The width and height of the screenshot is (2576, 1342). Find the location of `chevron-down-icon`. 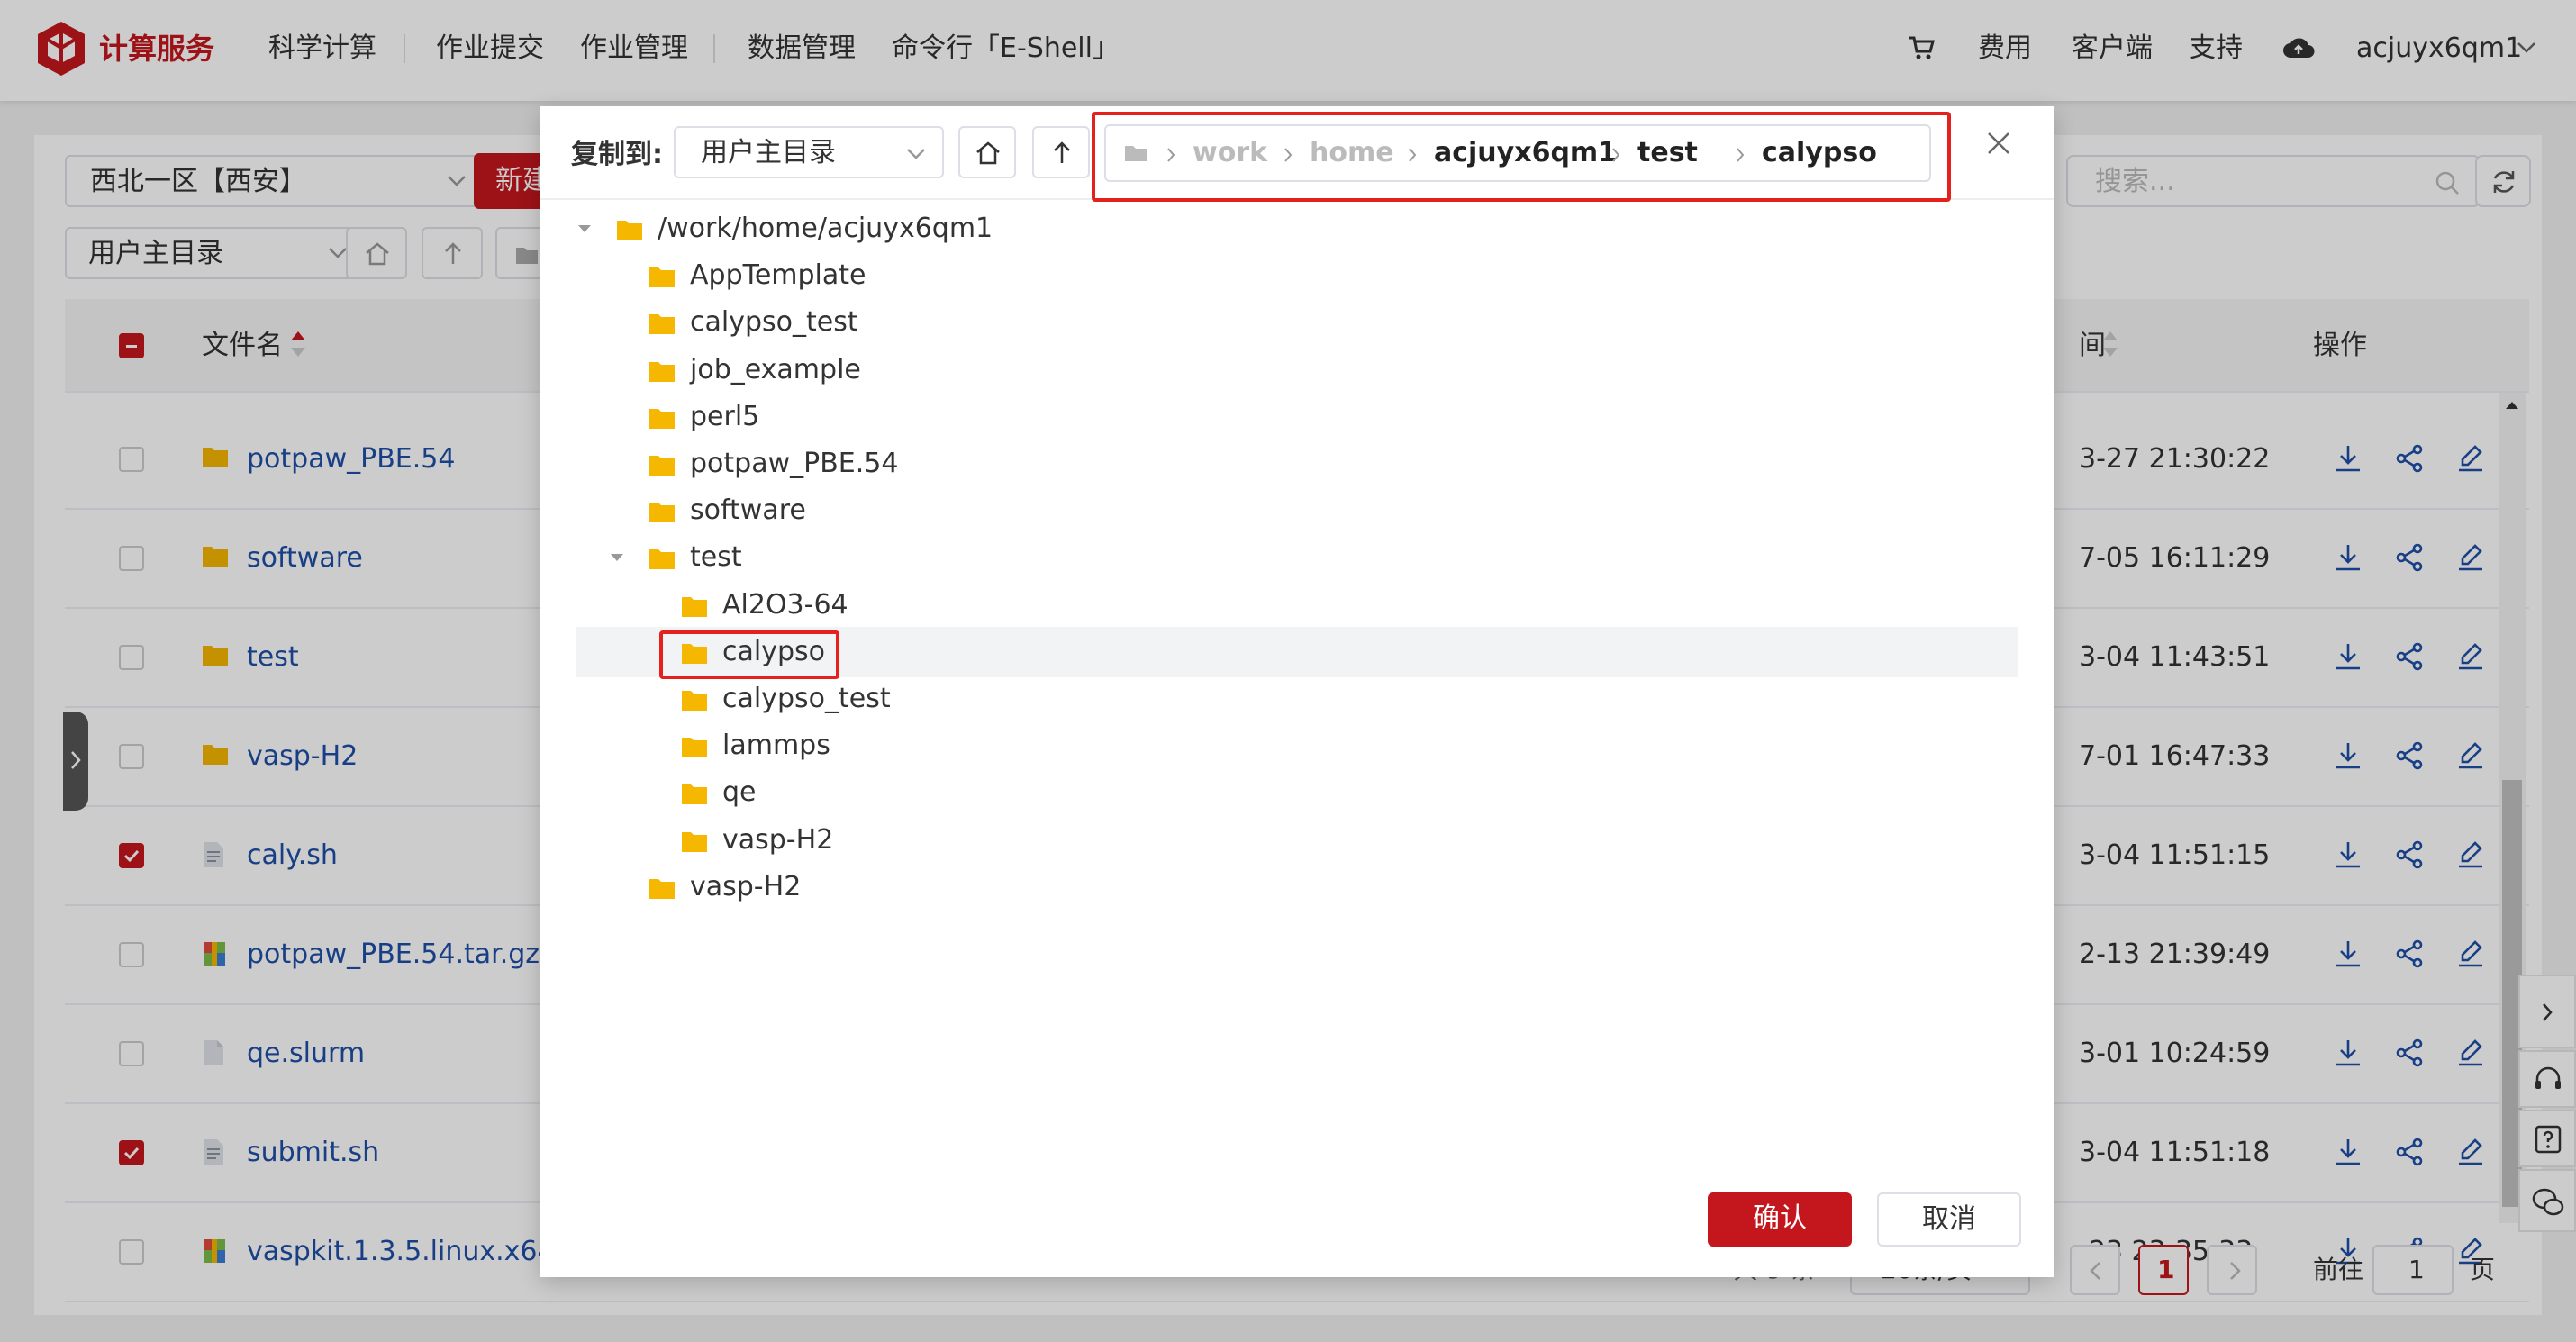

chevron-down-icon is located at coordinates (916, 154).